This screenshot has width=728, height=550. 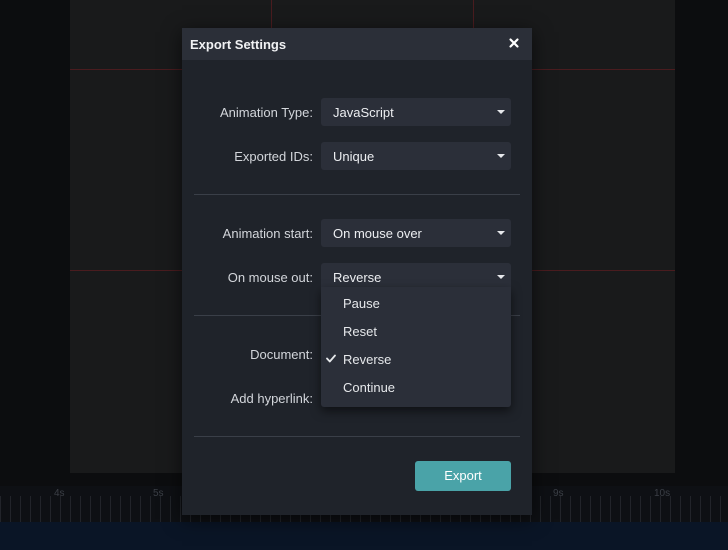 I want to click on exported-ids-value: Unique, so click(x=354, y=156).